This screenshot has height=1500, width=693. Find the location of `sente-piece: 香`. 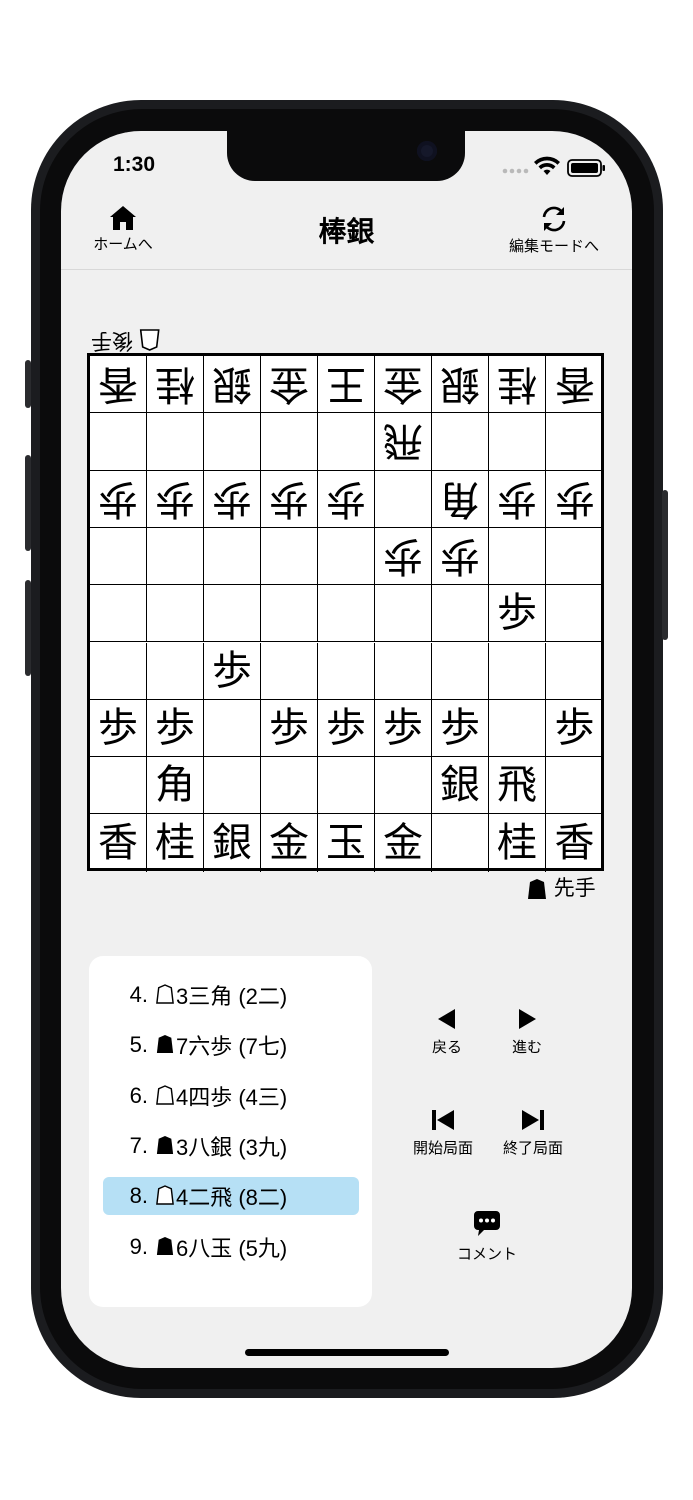

sente-piece: 香 is located at coordinates (575, 843).